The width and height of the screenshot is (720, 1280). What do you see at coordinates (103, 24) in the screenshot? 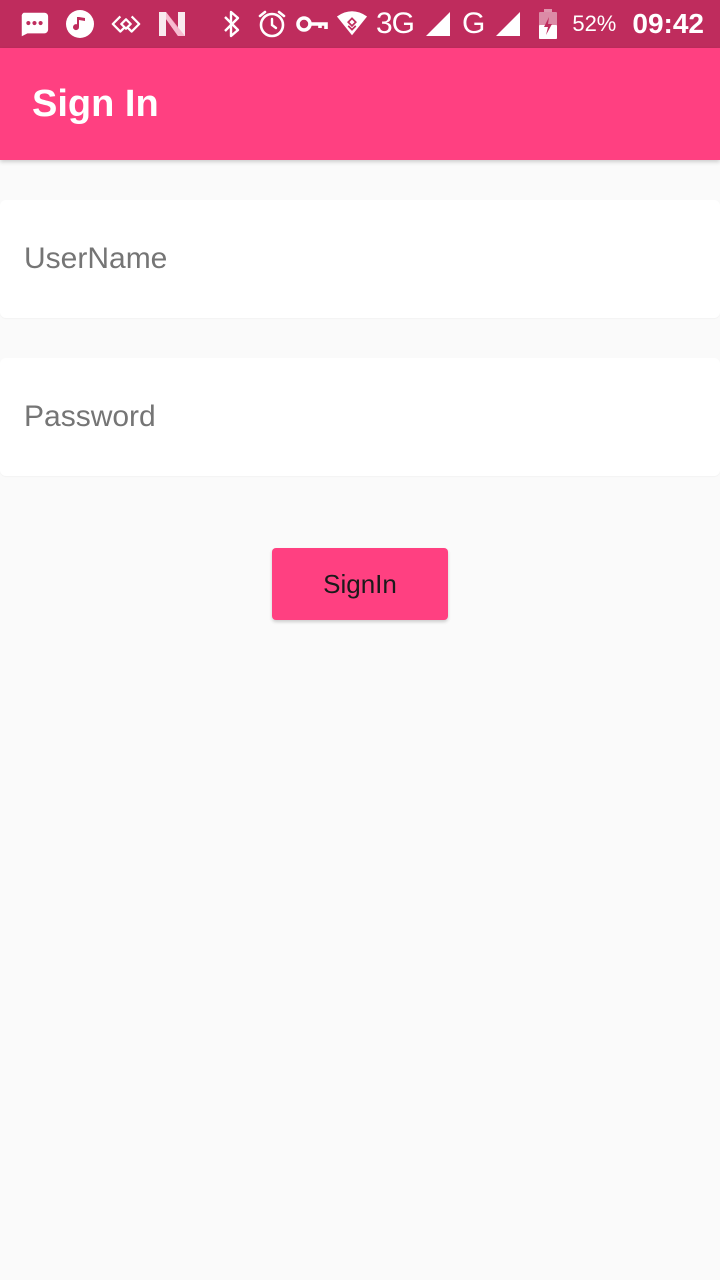
I see `status-bar-notifications` at bounding box center [103, 24].